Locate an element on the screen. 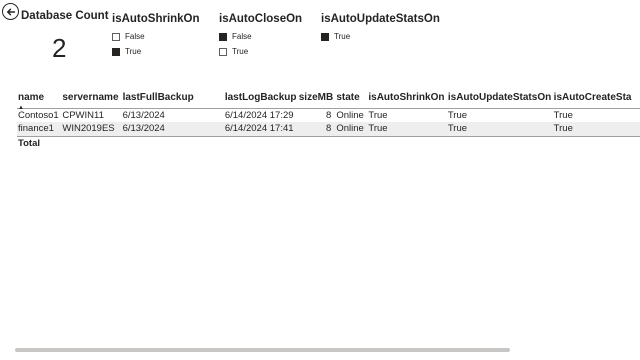  column-header-isautoupdatestatson: isAutoUpdateStatsOn is located at coordinates (500, 98).